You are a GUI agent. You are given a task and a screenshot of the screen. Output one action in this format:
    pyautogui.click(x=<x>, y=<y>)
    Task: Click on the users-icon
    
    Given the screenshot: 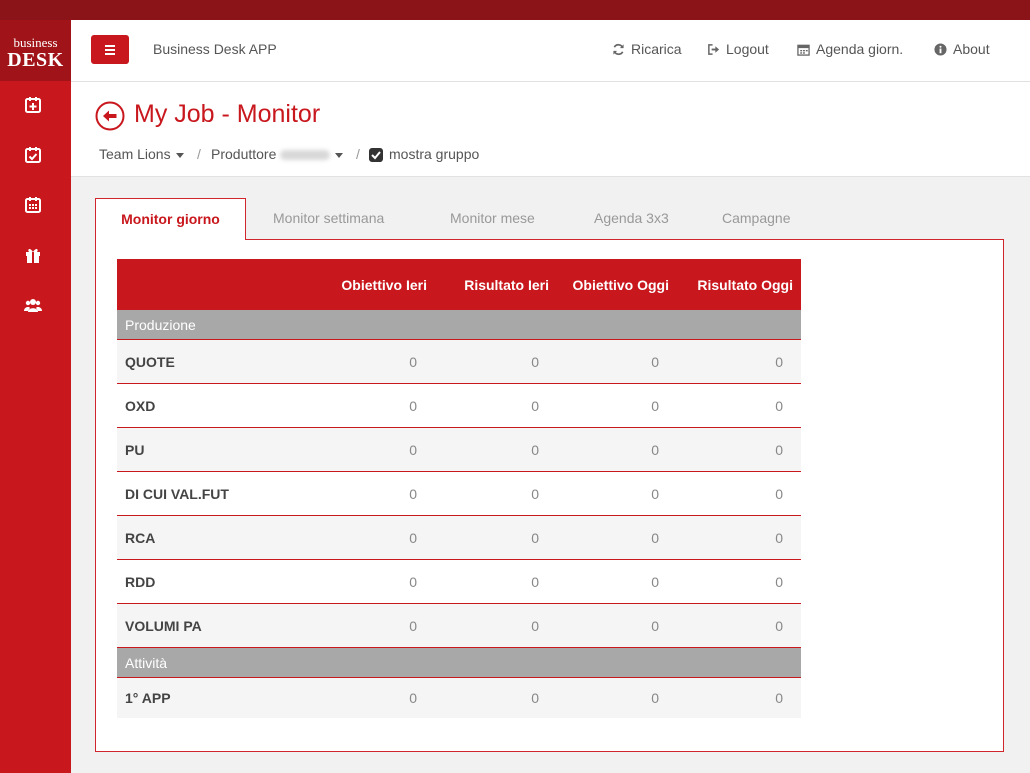 What is the action you would take?
    pyautogui.click(x=33, y=305)
    